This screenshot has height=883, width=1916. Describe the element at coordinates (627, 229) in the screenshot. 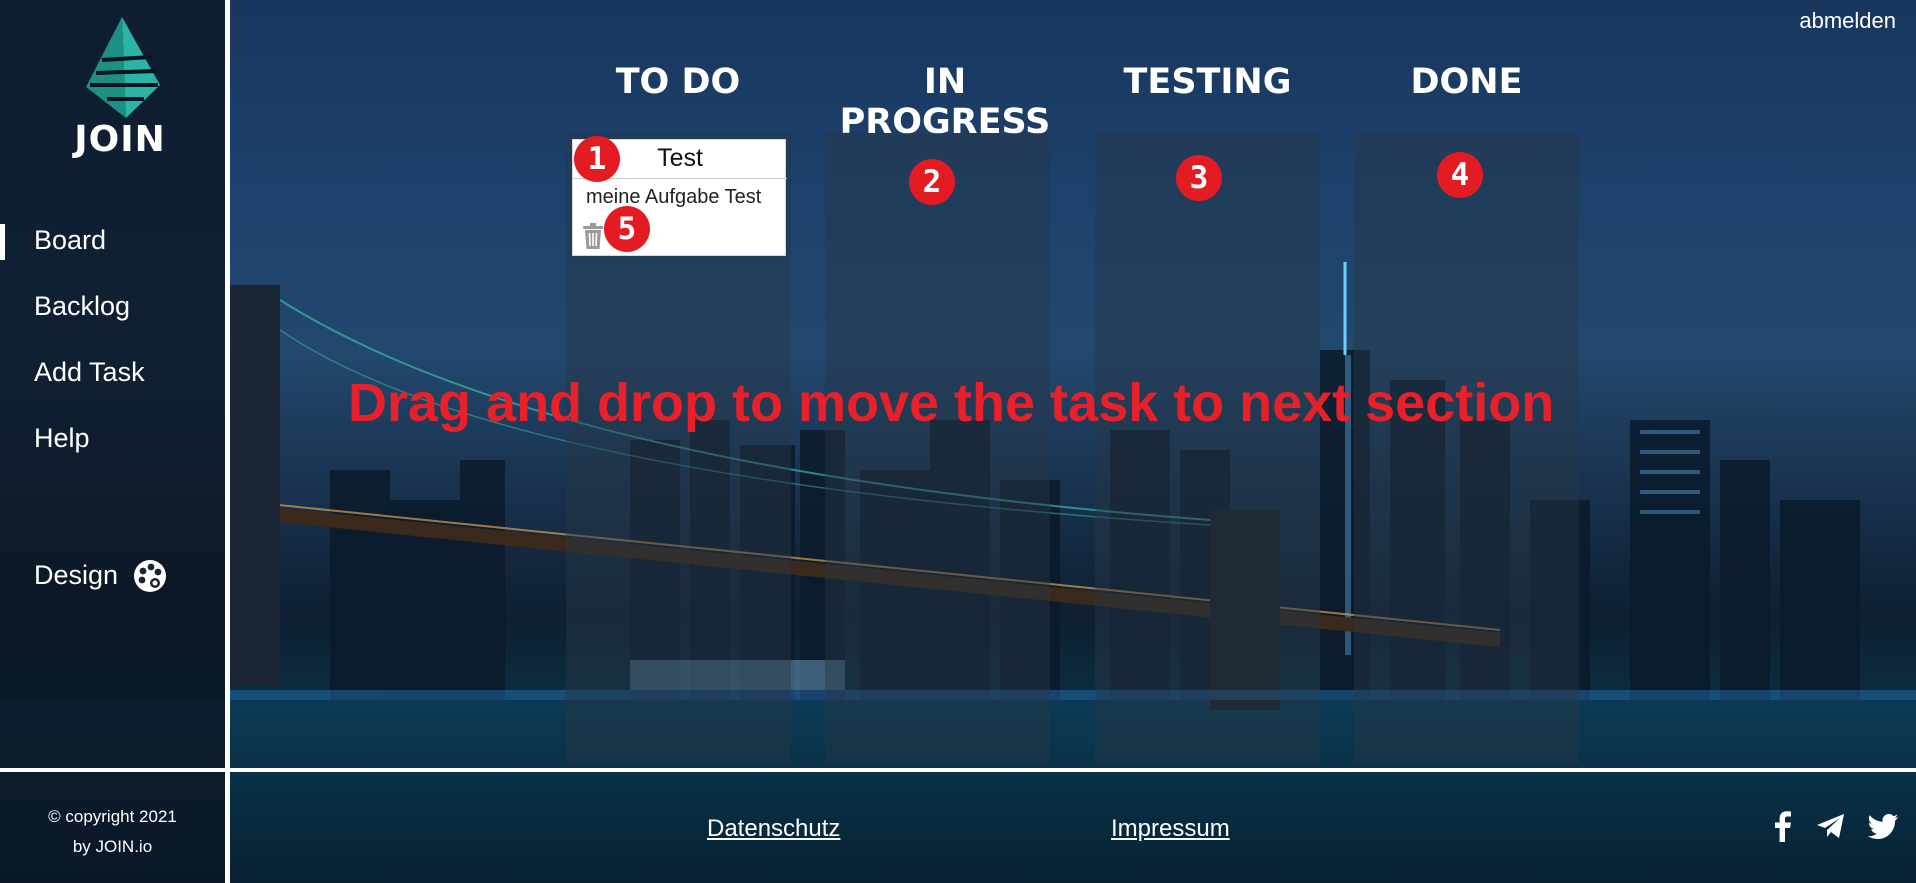

I see `annotation-badge-5: 5` at that location.